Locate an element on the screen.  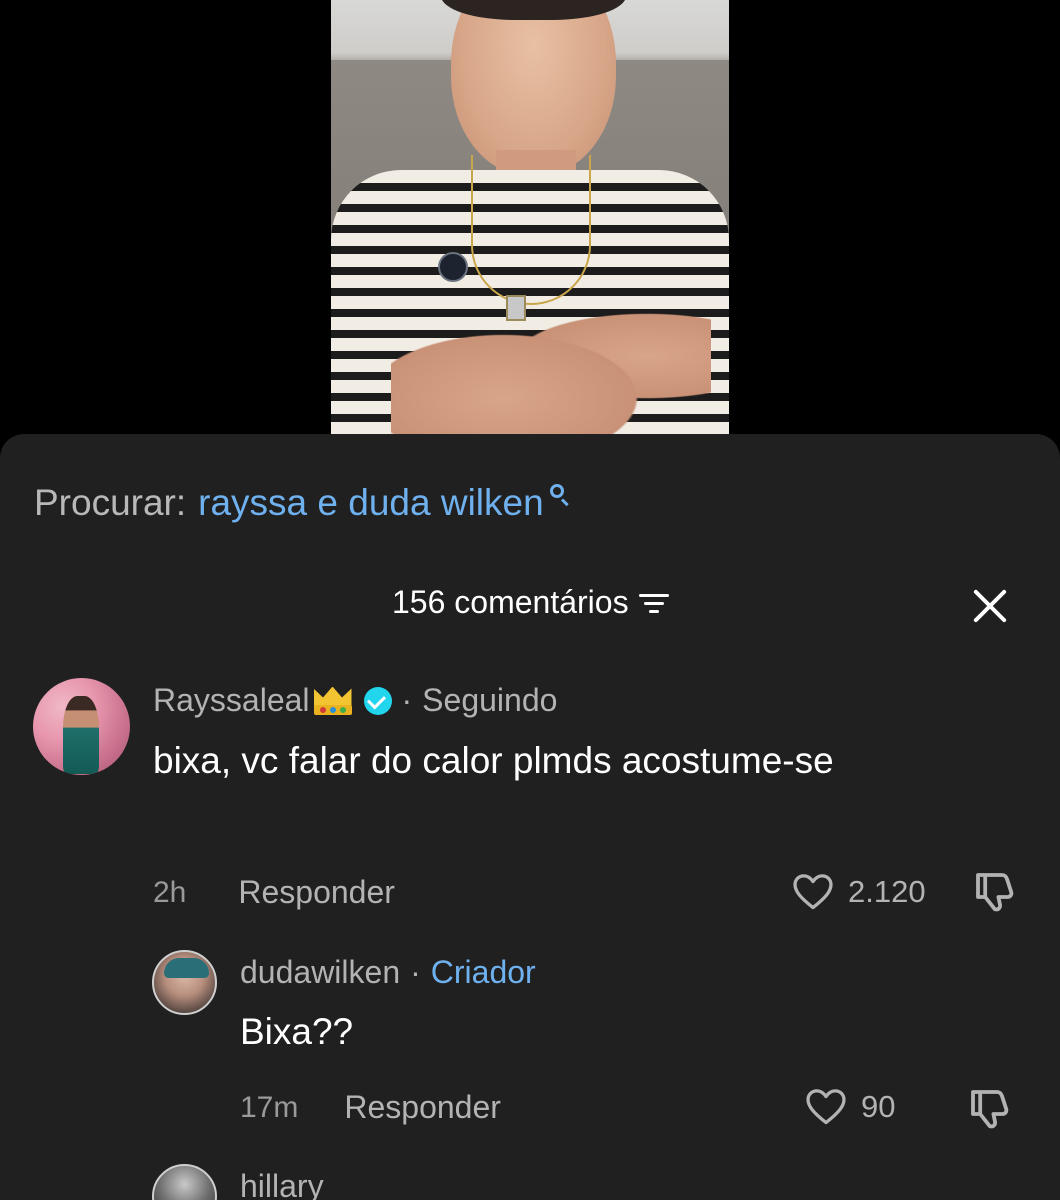
video-person-necklace is located at coordinates (531, 230).